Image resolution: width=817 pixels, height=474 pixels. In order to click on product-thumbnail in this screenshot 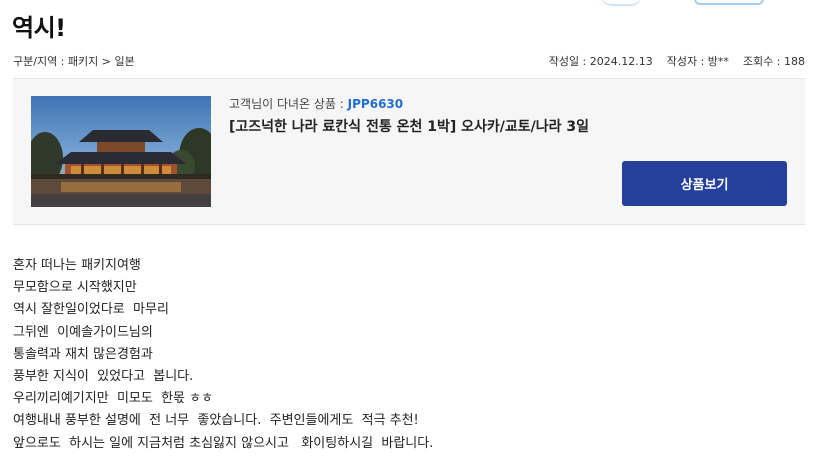, I will do `click(121, 151)`.